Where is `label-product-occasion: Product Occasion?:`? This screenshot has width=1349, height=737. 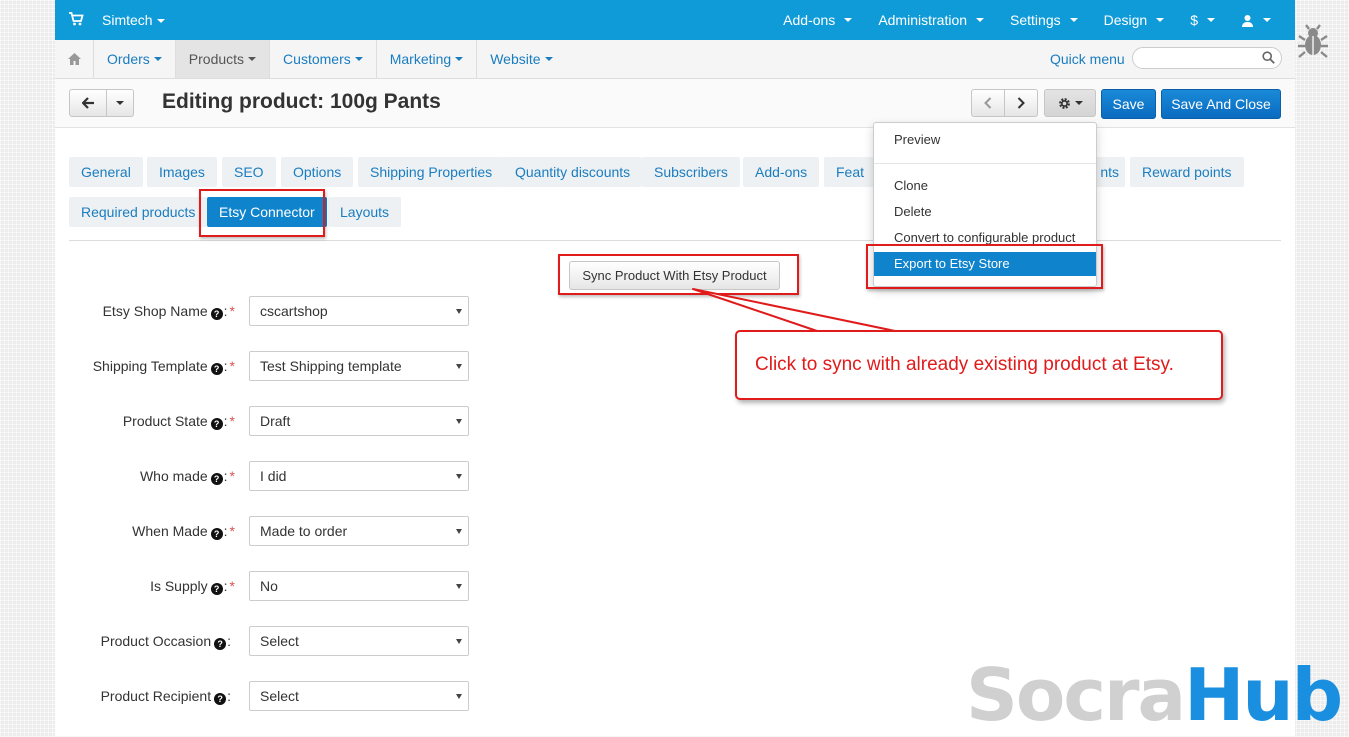 label-product-occasion: Product Occasion?: is located at coordinates (165, 641).